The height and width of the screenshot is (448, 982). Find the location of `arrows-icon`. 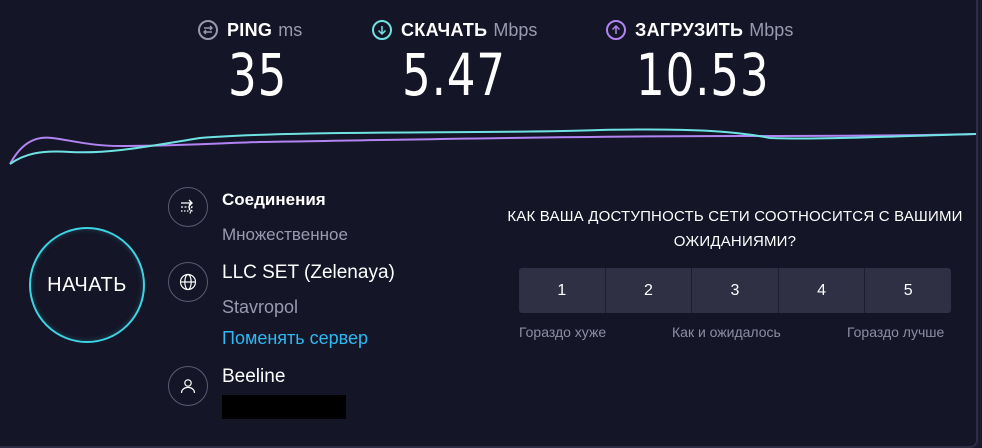

arrows-icon is located at coordinates (188, 207).